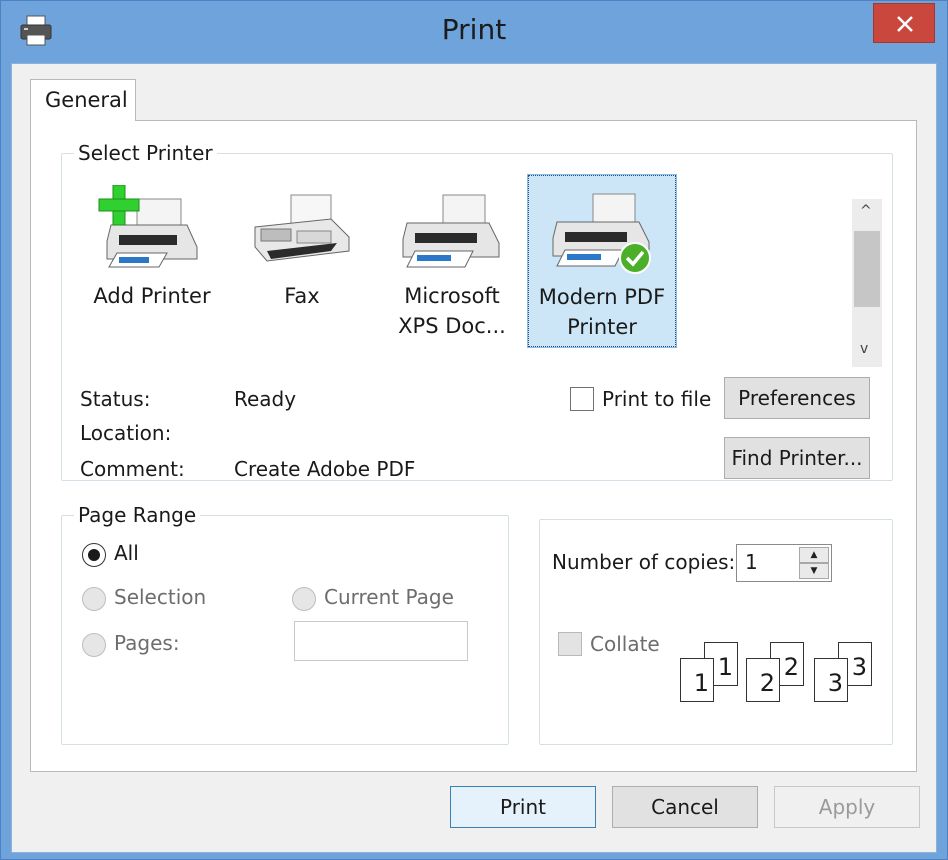  What do you see at coordinates (763, 680) in the screenshot?
I see `collate-page: 2` at bounding box center [763, 680].